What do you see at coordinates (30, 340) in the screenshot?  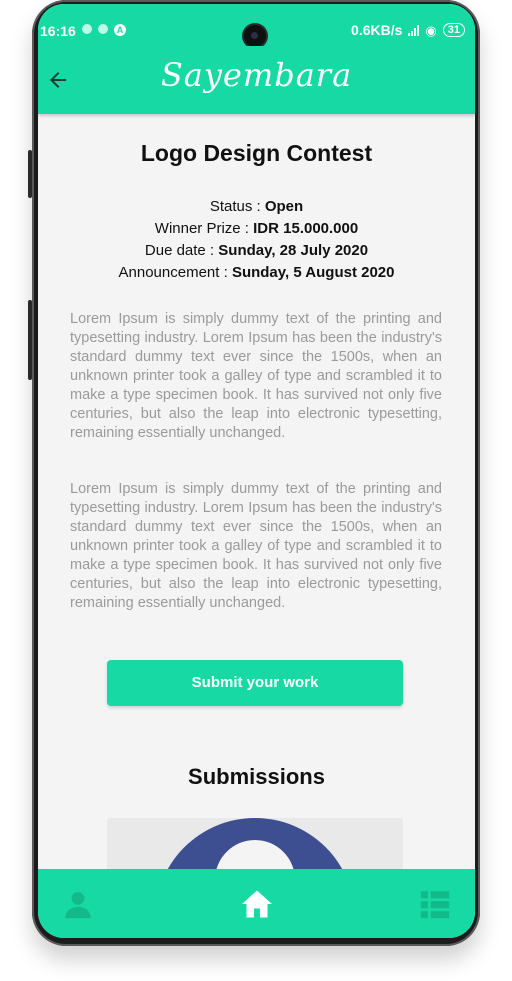 I see `power-button` at bounding box center [30, 340].